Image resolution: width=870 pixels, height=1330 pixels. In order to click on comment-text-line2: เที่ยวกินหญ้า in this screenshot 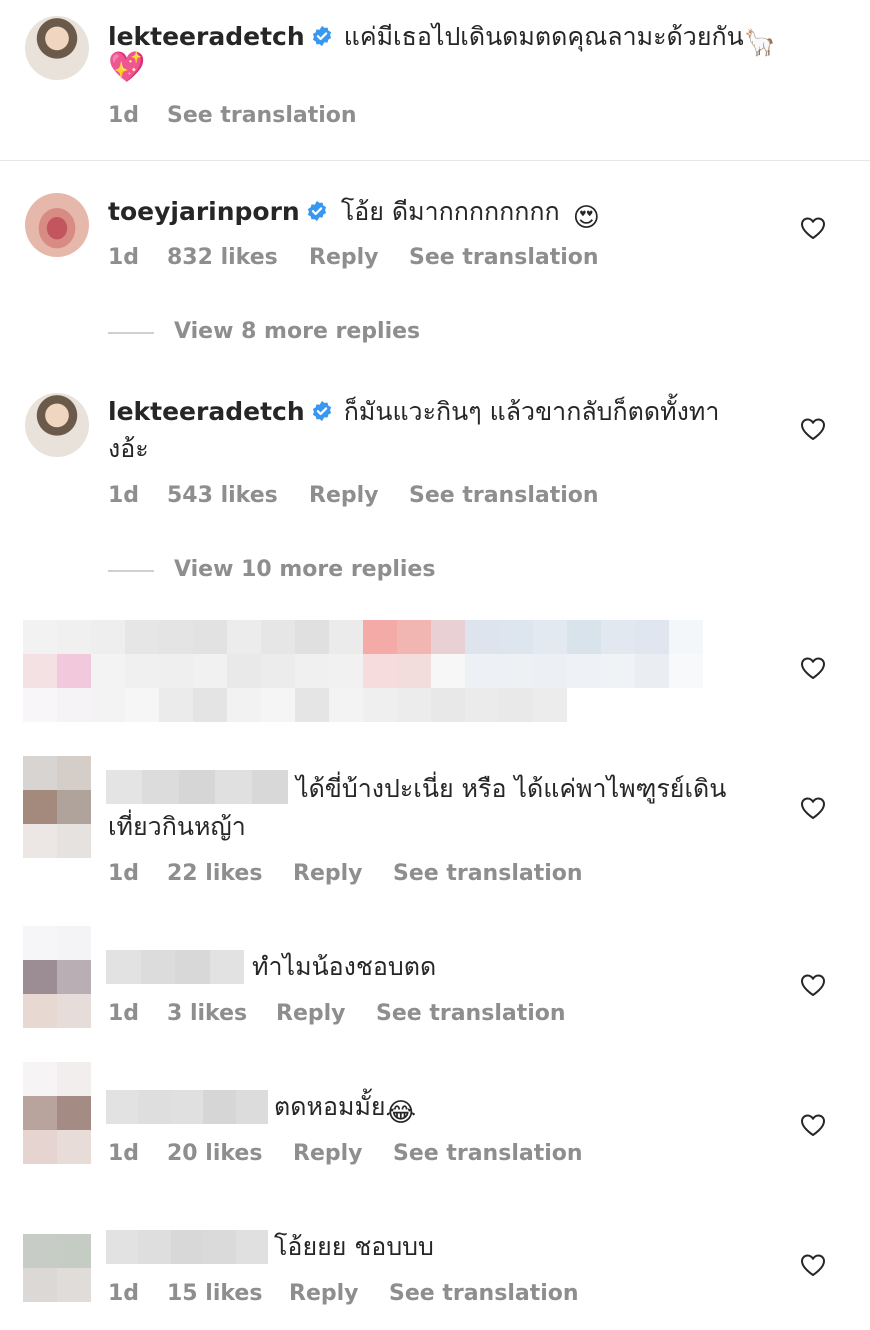, I will do `click(177, 826)`.